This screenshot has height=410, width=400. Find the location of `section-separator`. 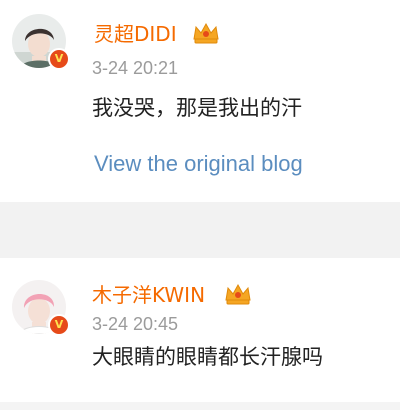

section-separator is located at coordinates (200, 230).